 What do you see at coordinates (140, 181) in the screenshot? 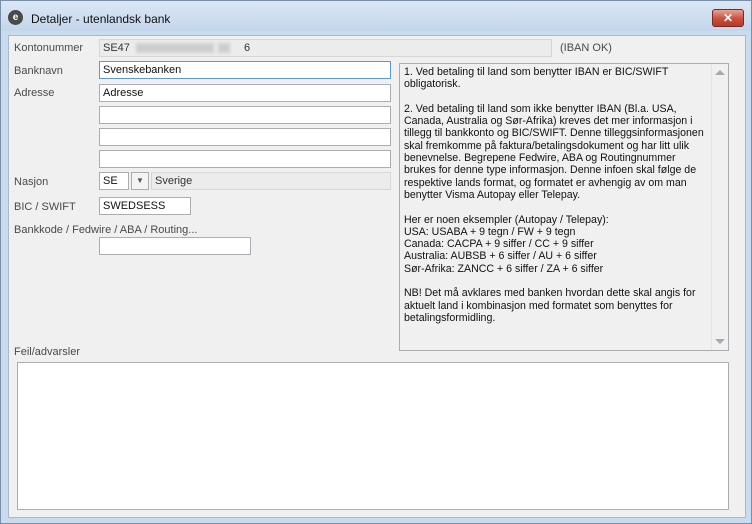
I see `chevron-down-icon: ▼` at bounding box center [140, 181].